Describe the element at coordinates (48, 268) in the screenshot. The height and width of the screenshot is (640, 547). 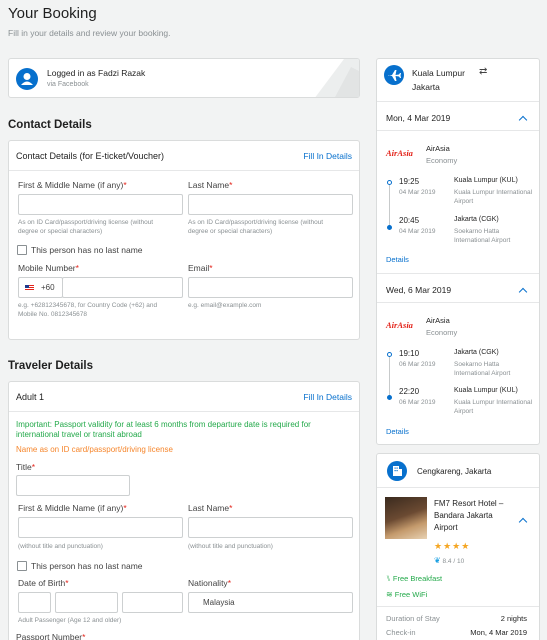
I see `mobile-label: Mobile Number*` at that location.